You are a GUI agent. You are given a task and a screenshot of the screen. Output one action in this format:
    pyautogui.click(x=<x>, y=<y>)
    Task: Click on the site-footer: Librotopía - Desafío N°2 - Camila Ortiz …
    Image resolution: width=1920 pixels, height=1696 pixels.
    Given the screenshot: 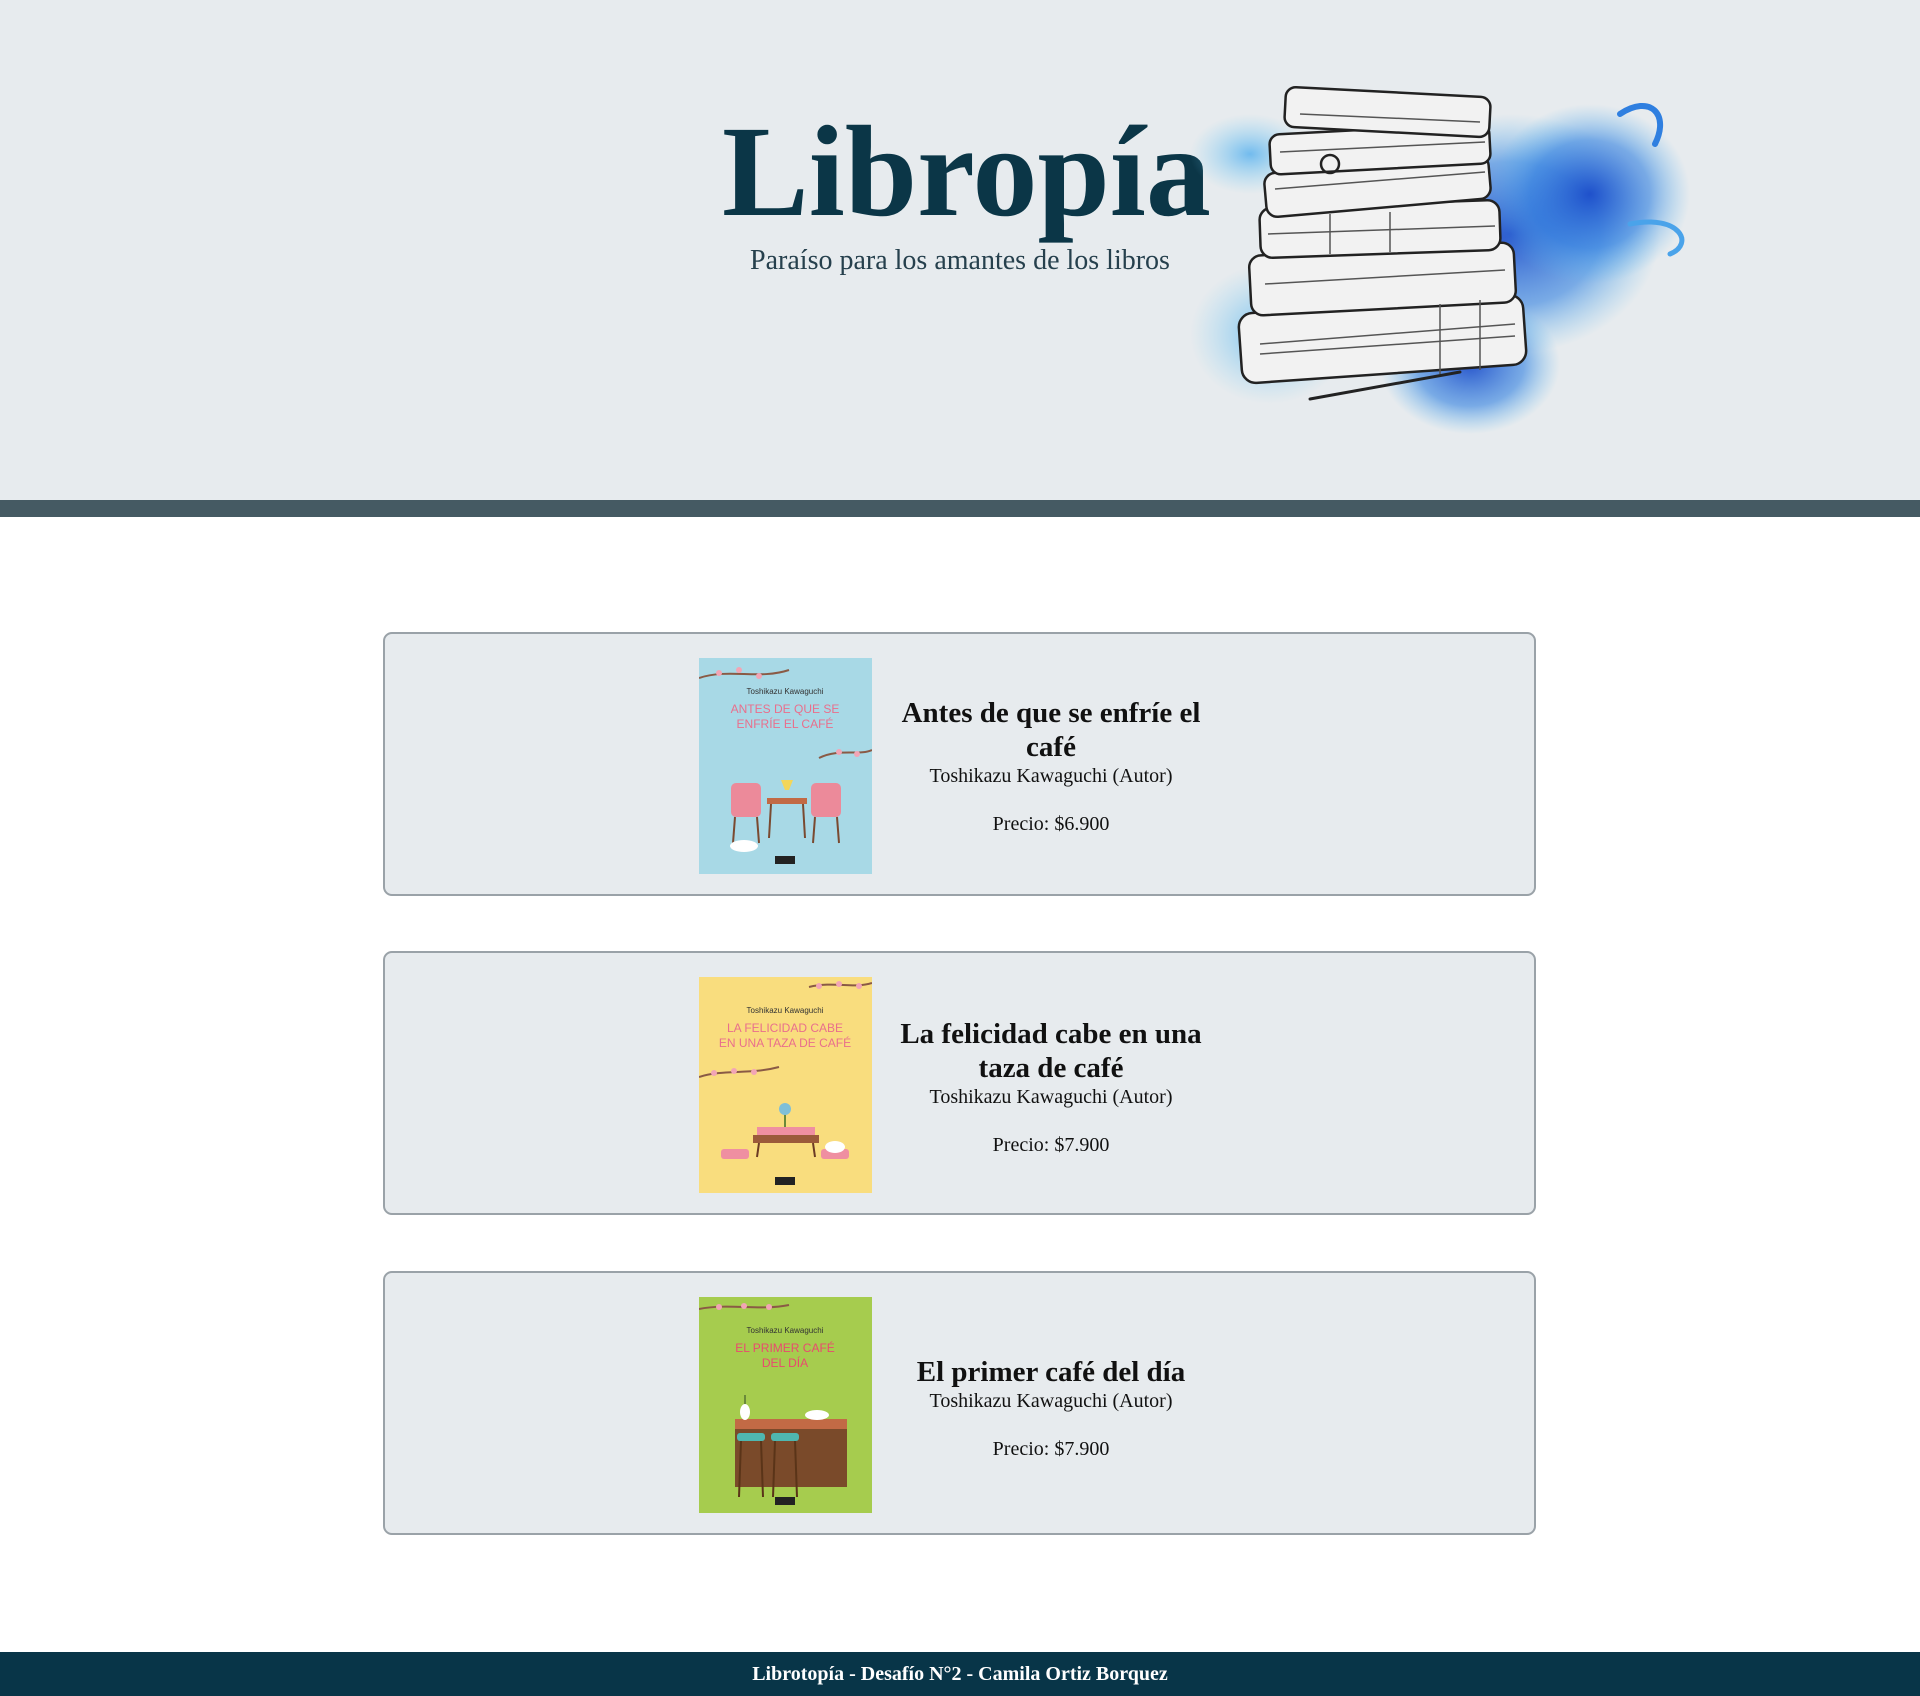 What is the action you would take?
    pyautogui.click(x=960, y=1674)
    